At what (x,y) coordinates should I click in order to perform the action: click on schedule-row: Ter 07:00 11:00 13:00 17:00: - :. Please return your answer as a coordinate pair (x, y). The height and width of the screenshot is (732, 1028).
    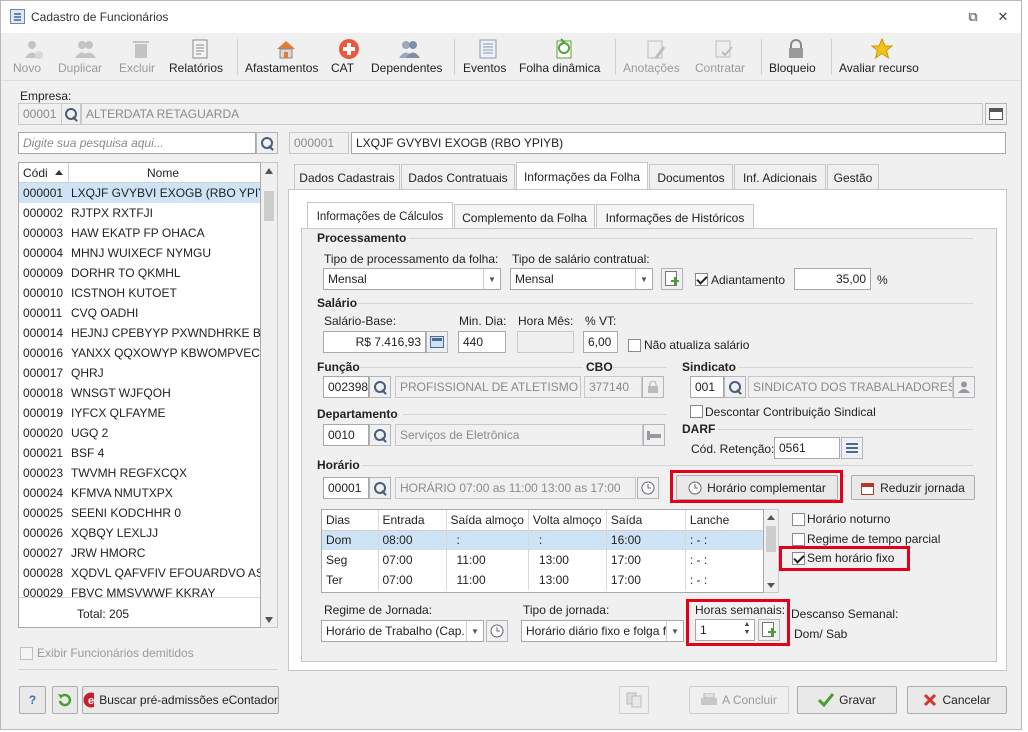
    Looking at the image, I should click on (542, 580).